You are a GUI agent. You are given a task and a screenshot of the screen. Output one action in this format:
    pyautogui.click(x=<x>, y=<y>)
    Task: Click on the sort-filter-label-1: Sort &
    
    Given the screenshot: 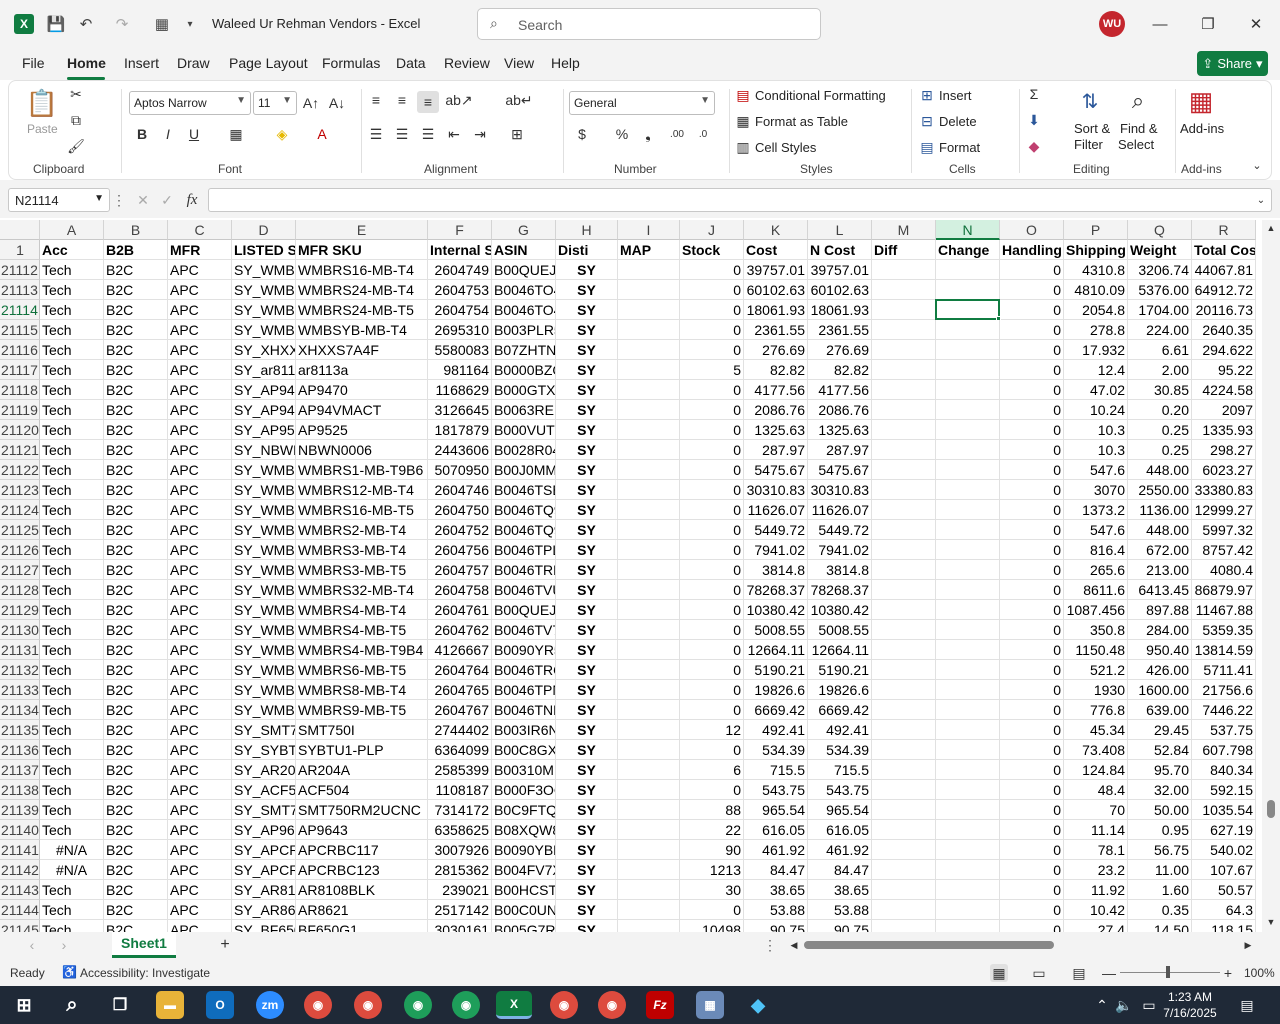 What is the action you would take?
    pyautogui.click(x=1092, y=128)
    